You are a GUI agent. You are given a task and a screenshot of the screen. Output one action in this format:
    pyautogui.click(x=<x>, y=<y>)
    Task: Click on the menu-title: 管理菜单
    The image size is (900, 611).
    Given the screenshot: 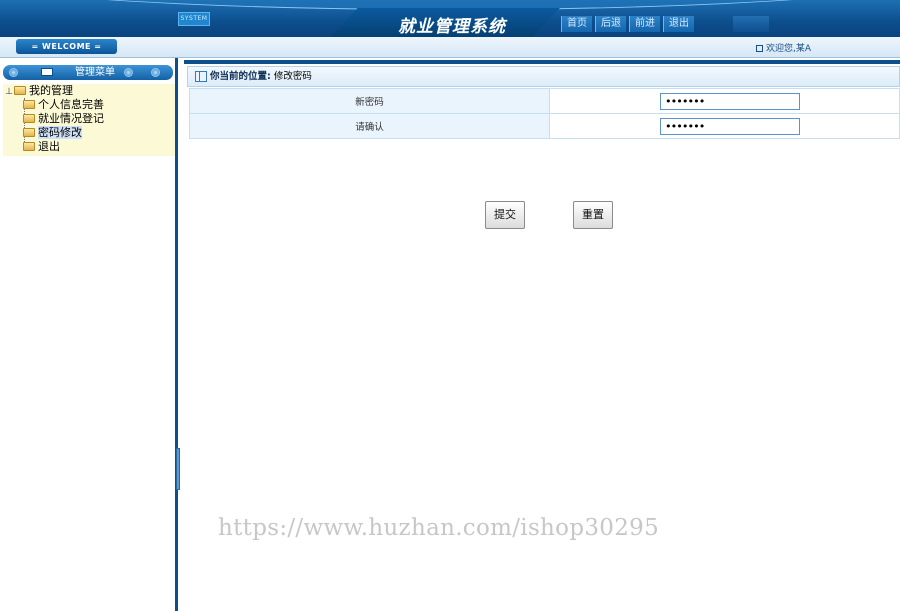 What is the action you would take?
    pyautogui.click(x=95, y=72)
    